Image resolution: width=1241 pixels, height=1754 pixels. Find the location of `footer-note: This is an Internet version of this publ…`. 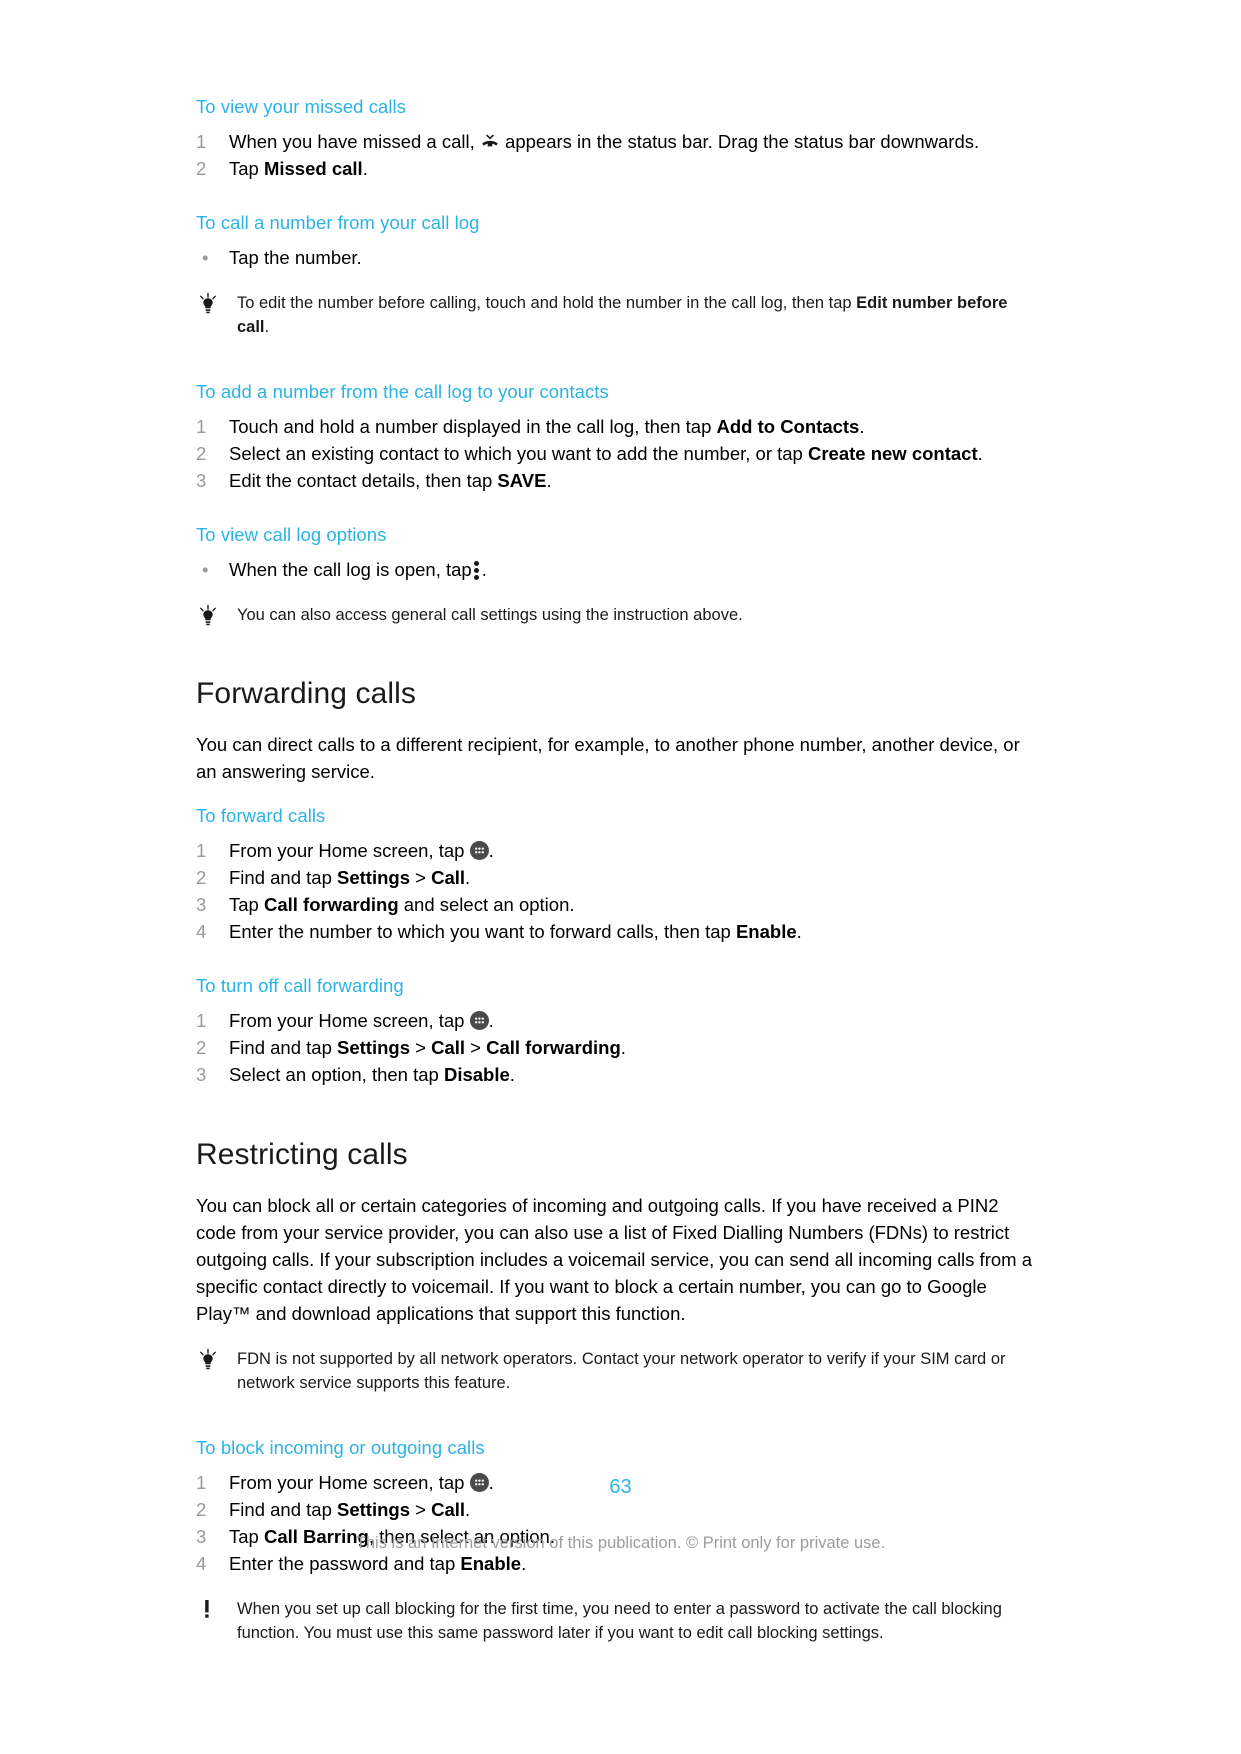

footer-note: This is an Internet version of this publ… is located at coordinates (620, 1543).